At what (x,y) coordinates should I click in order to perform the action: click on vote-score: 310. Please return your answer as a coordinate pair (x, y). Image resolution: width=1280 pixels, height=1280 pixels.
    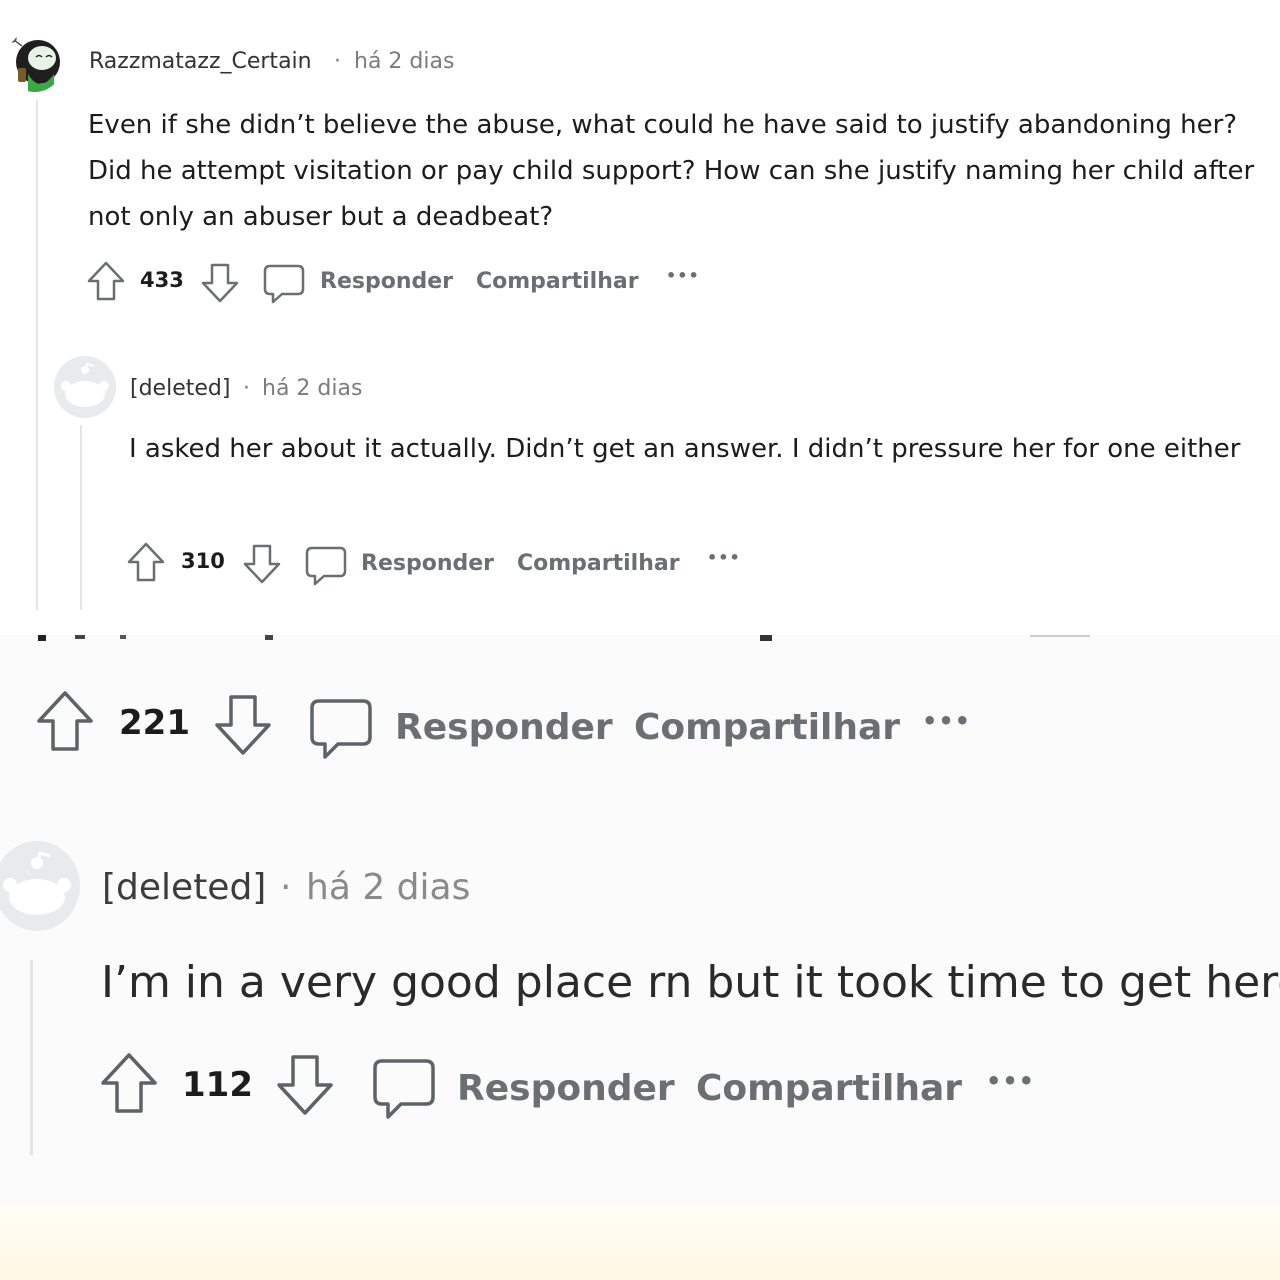
    Looking at the image, I should click on (203, 561).